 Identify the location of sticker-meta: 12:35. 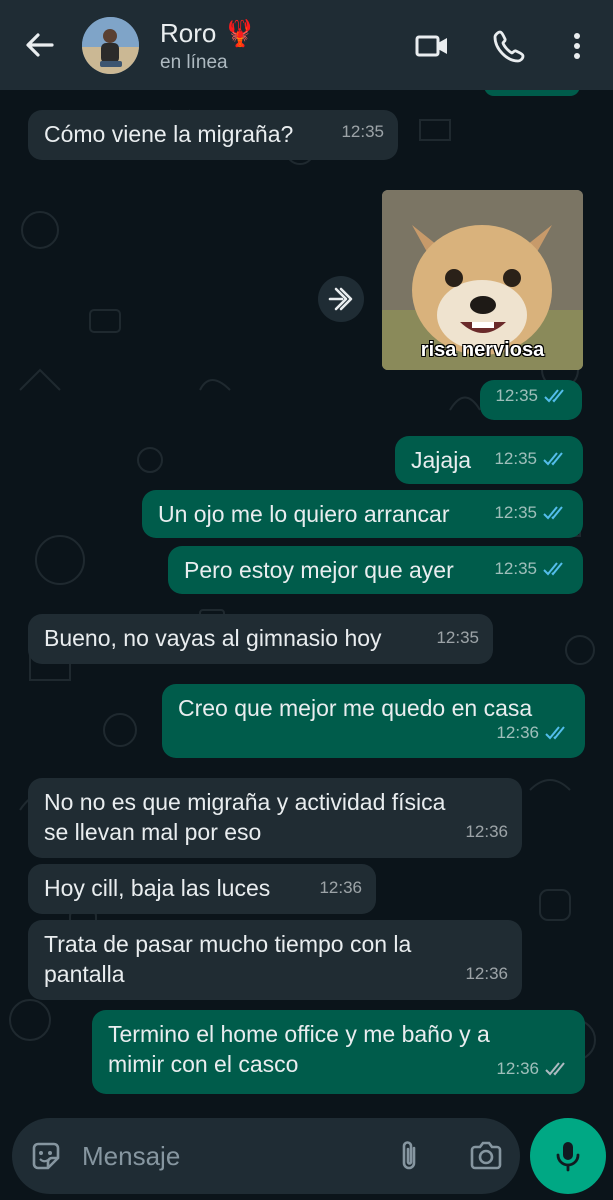
(531, 400).